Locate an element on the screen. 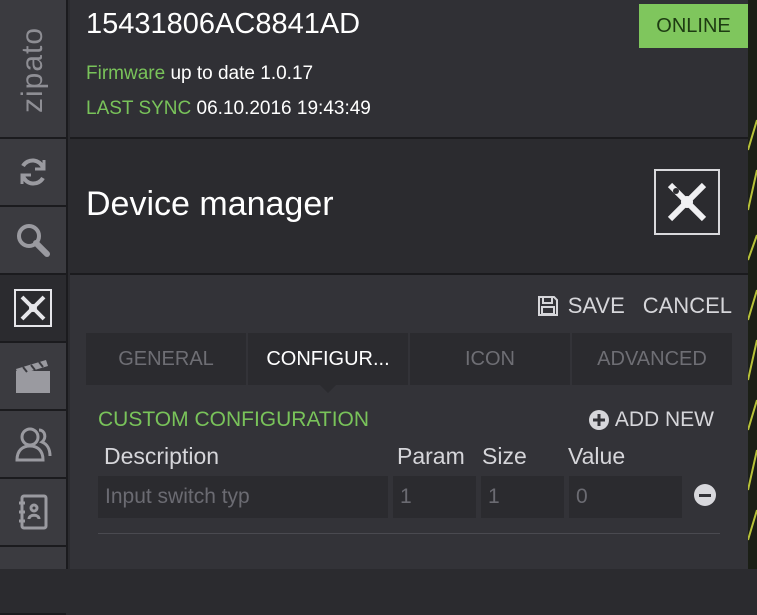  firmware-info: Firmware up to date 1.0.17 is located at coordinates (199, 74).